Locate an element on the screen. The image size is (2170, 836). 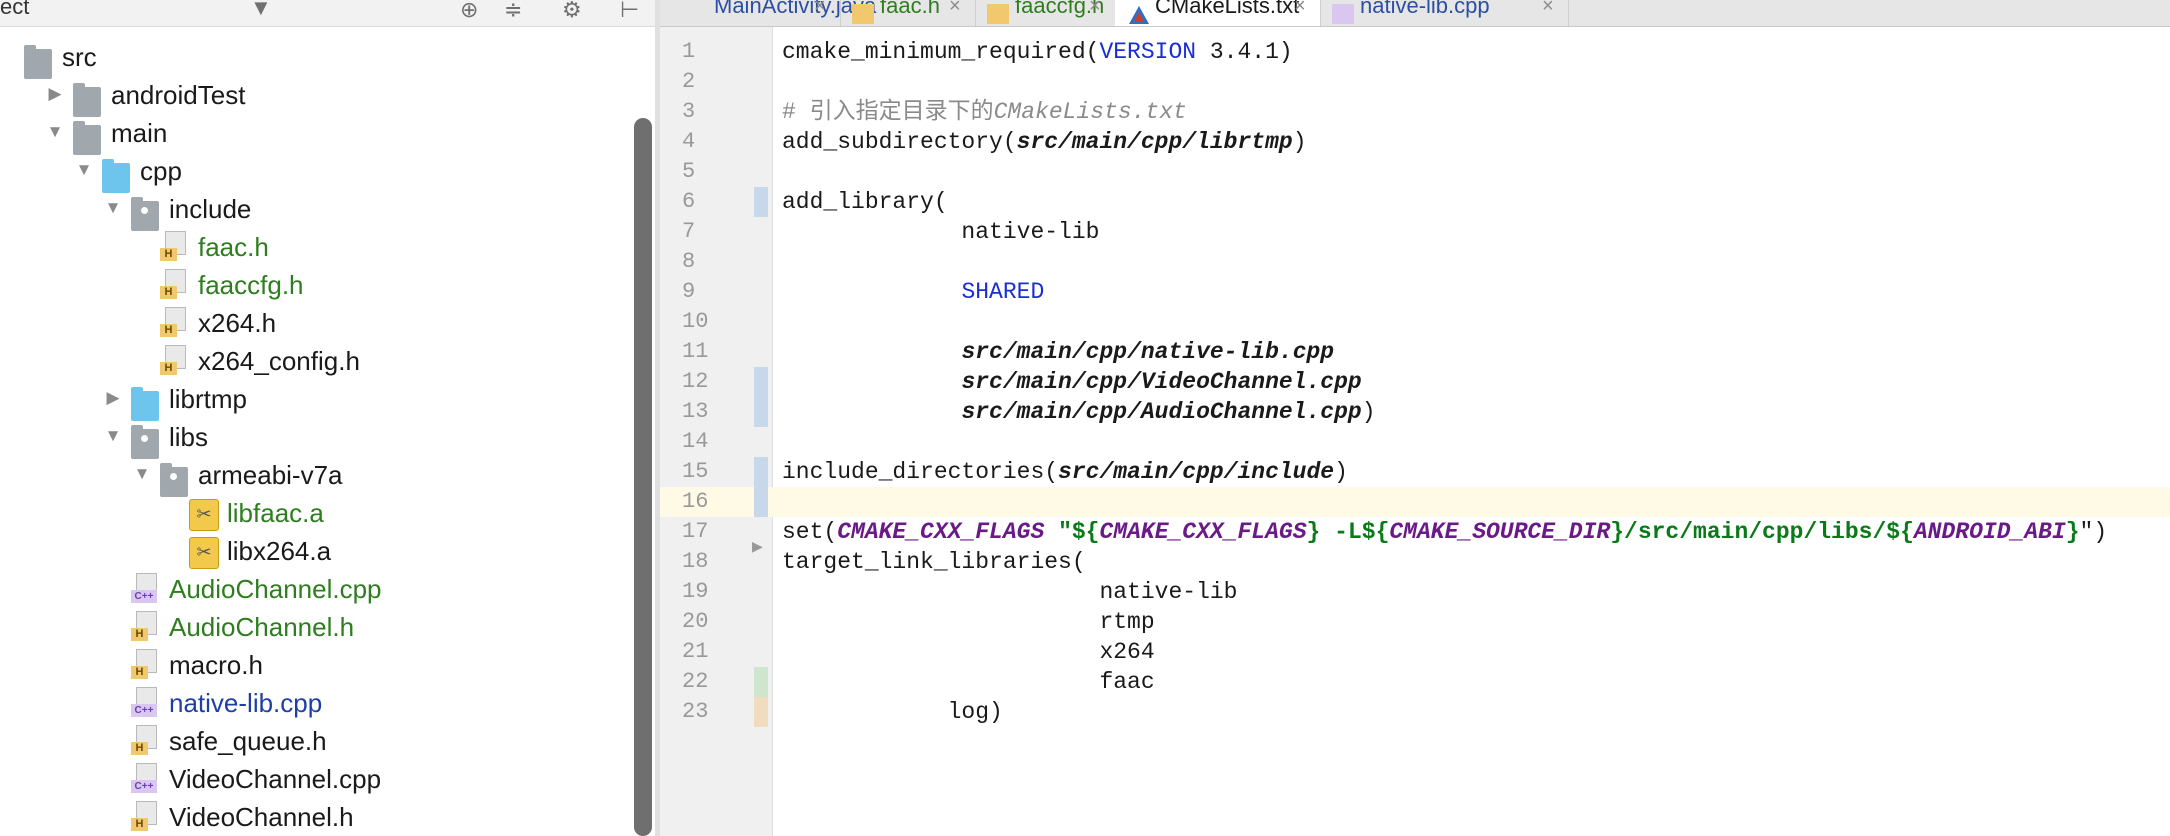
code-line: # 引入指定目录下的CMakeLists.txt is located at coordinates (984, 112).